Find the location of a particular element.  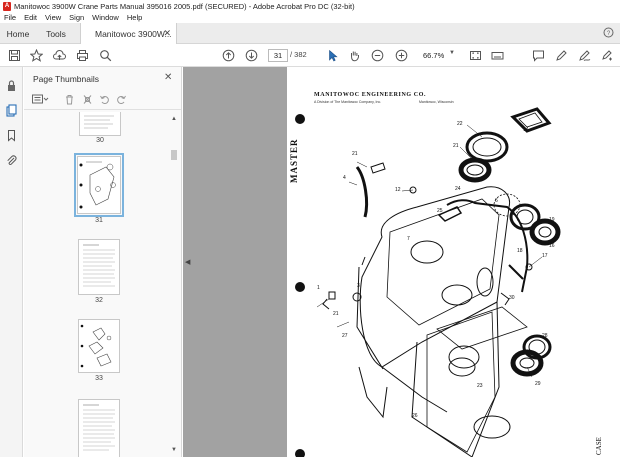

svg-text: 6 is located at coordinates (496, 201).